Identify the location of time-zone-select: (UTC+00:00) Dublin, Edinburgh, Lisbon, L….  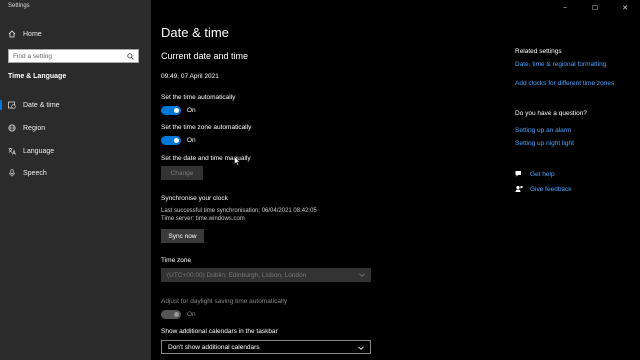
(266, 275).